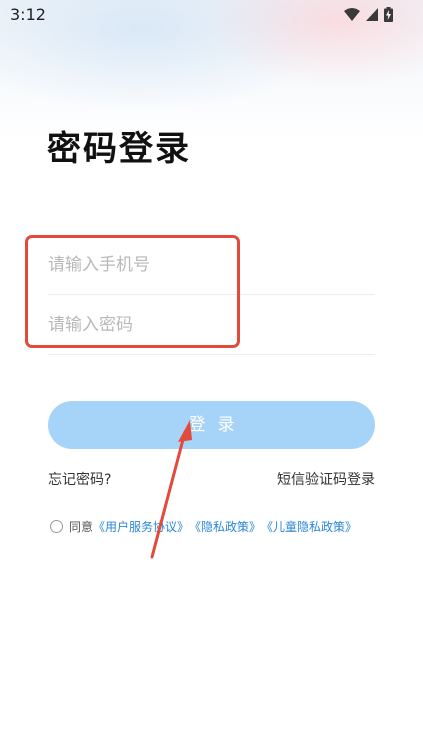  What do you see at coordinates (211, 15) in the screenshot?
I see `status-bar: 3:12` at bounding box center [211, 15].